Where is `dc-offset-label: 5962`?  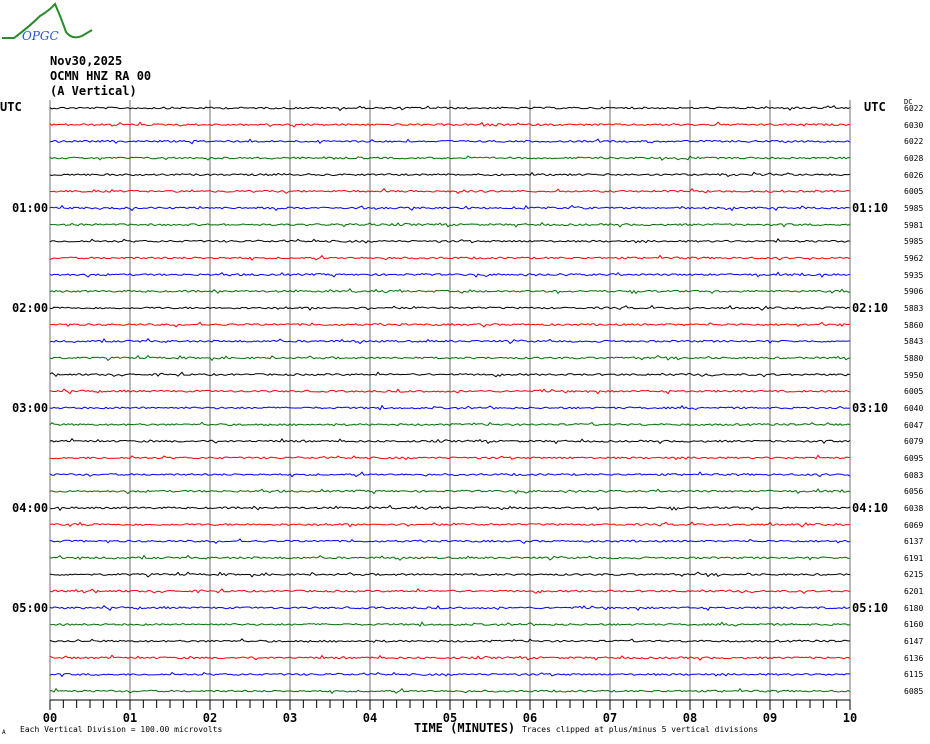
dc-offset-label: 5962 is located at coordinates (914, 258).